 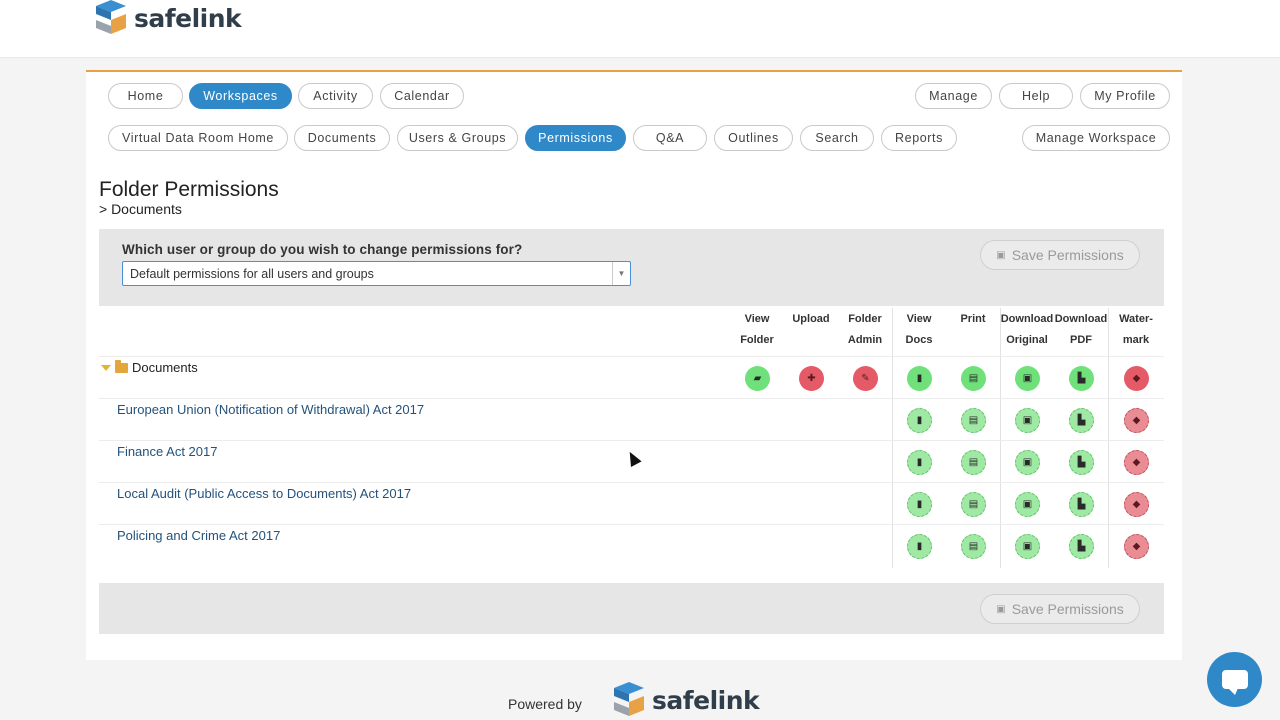 What do you see at coordinates (865, 329) in the screenshot?
I see `col-folder-admin: Folder Admin` at bounding box center [865, 329].